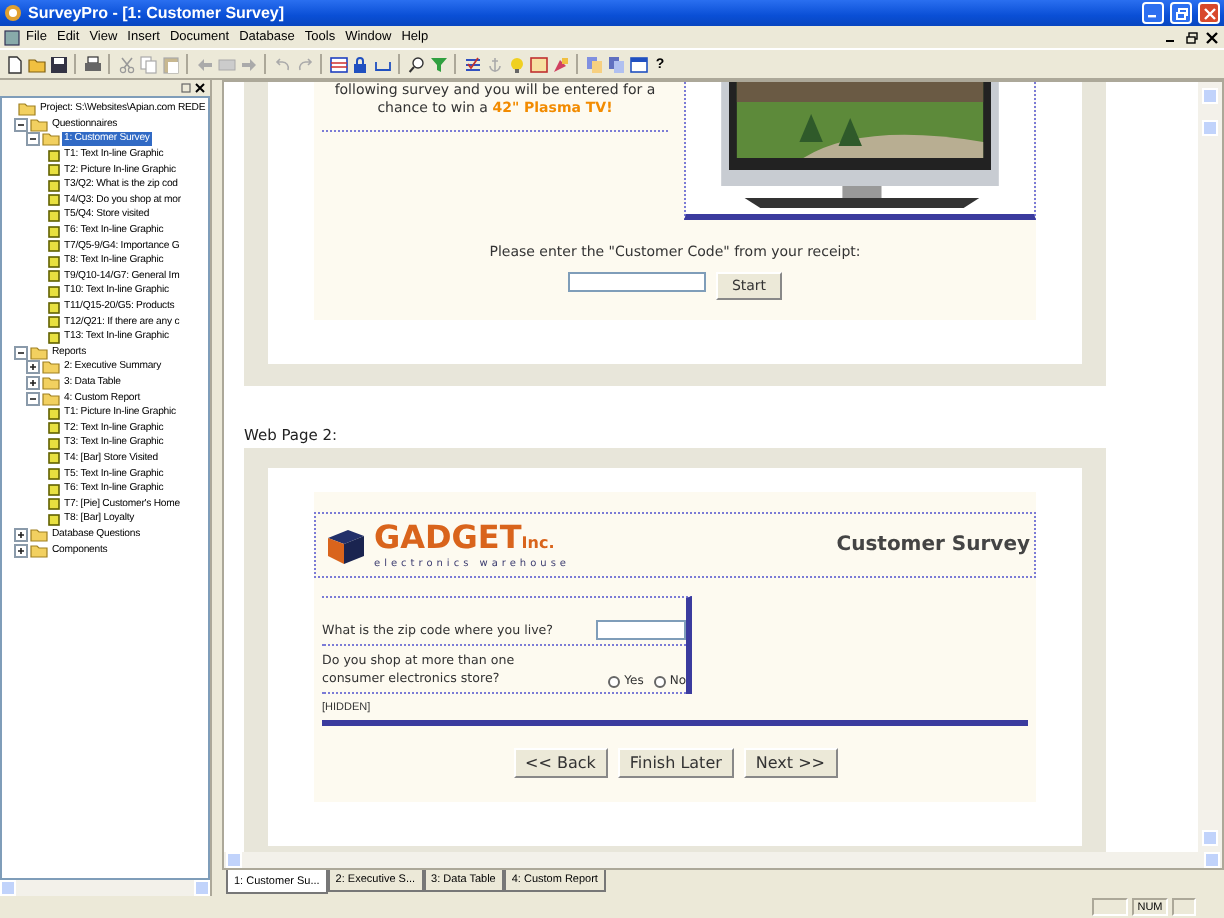 This screenshot has height=918, width=1224. What do you see at coordinates (126, 64) in the screenshot?
I see `scissors-icon` at bounding box center [126, 64].